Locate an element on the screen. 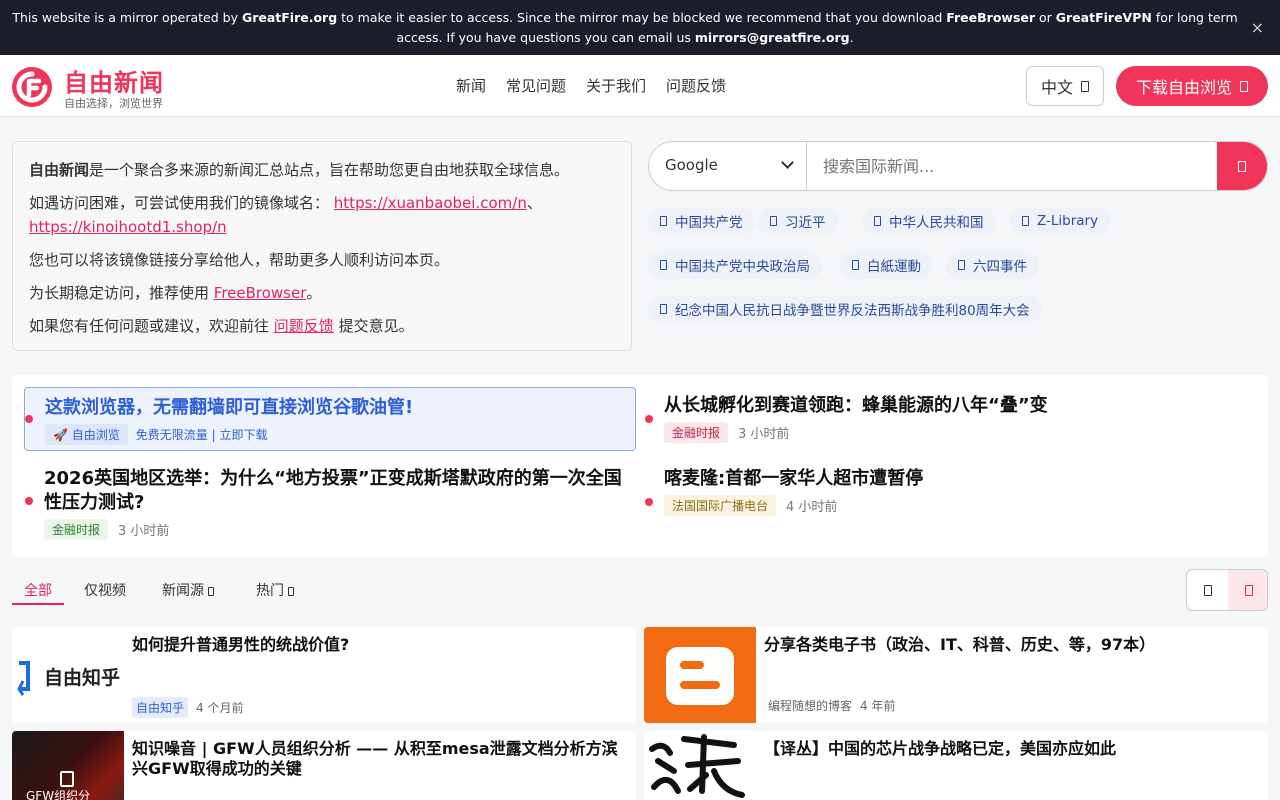  article-card: 【译丛】中国的芯片战争战略已定，美国亦应如此 is located at coordinates (956, 765).